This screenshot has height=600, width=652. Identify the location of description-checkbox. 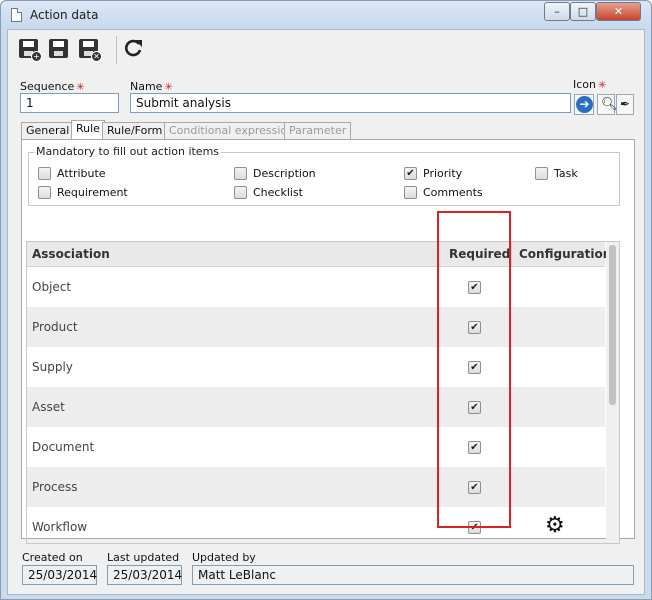
(240, 173).